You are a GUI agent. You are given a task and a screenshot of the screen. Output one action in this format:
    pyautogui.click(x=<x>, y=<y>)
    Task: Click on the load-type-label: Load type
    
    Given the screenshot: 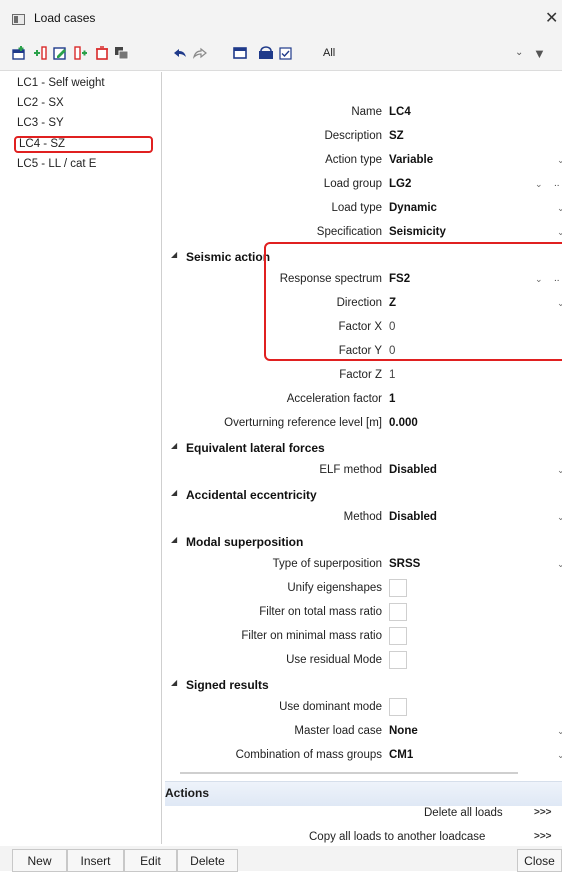 What is the action you would take?
    pyautogui.click(x=356, y=208)
    